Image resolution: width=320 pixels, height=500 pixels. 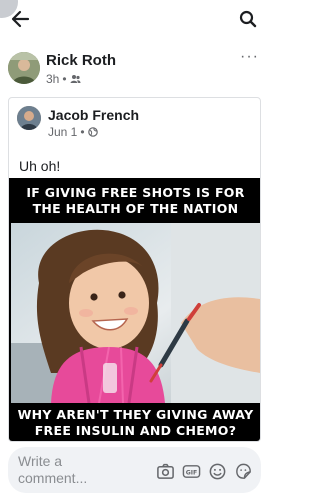 I want to click on shared-post-time: Jun 1, so click(x=62, y=132).